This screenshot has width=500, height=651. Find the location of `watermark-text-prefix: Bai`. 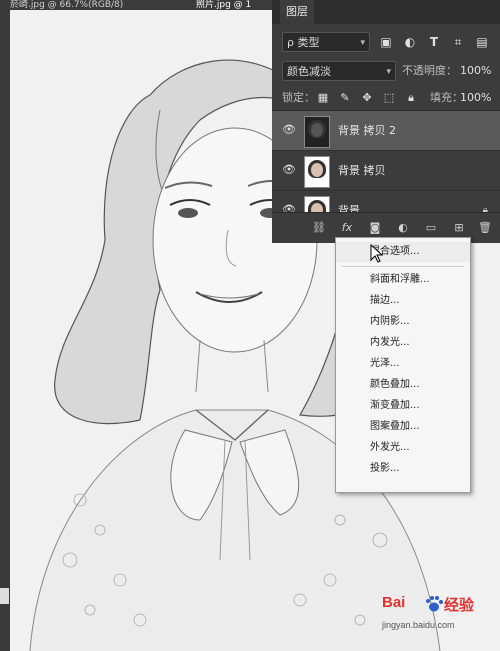

watermark-text-prefix: Bai is located at coordinates (394, 602).